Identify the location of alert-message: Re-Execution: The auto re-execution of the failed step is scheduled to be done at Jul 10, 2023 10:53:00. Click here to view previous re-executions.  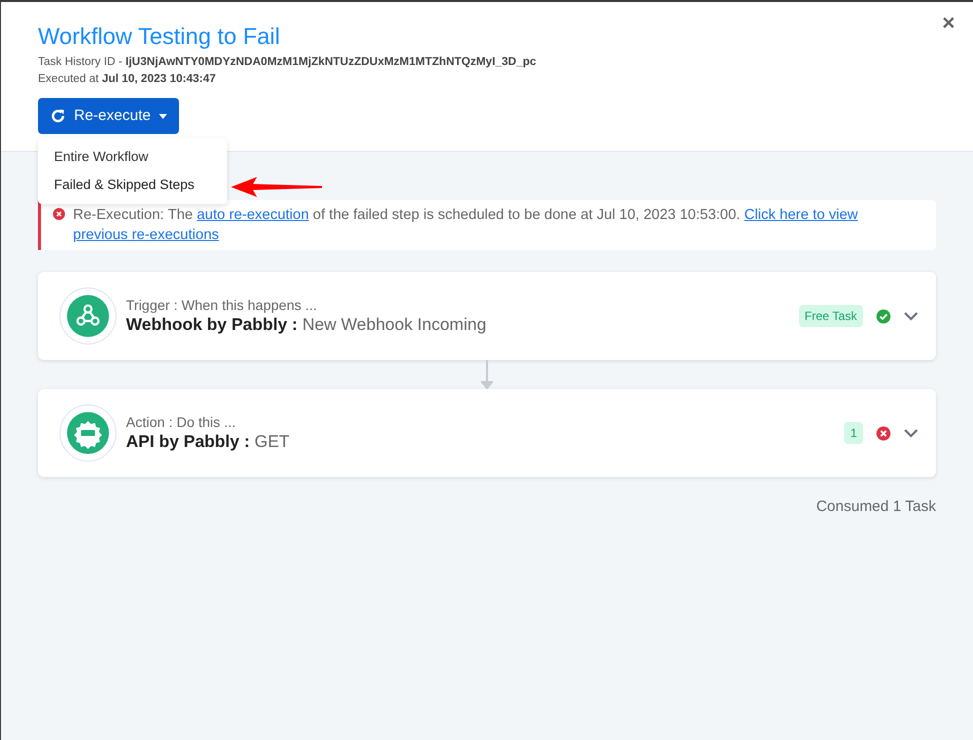
(466, 225).